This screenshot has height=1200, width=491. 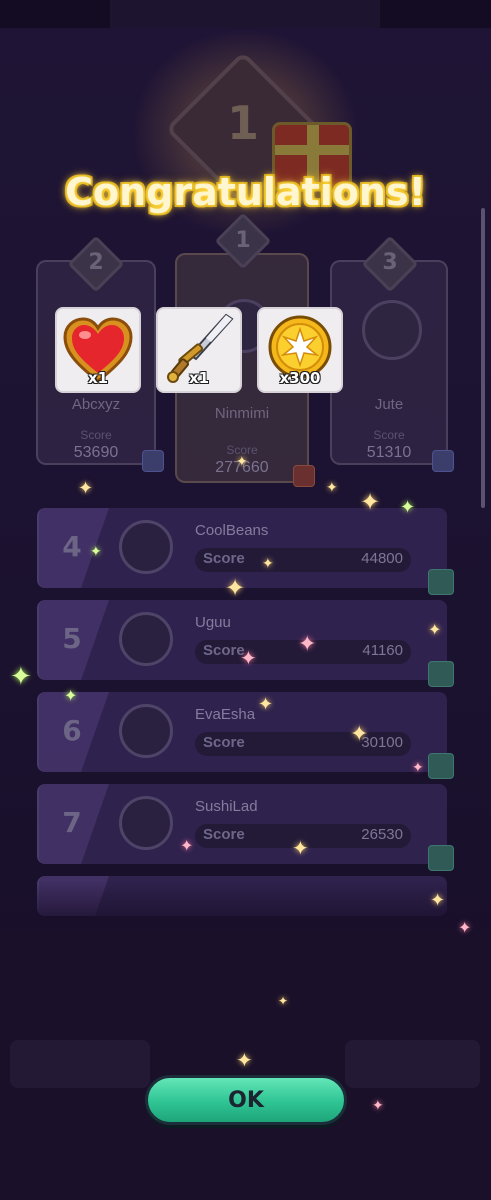 What do you see at coordinates (483, 358) in the screenshot?
I see `scrollbar` at bounding box center [483, 358].